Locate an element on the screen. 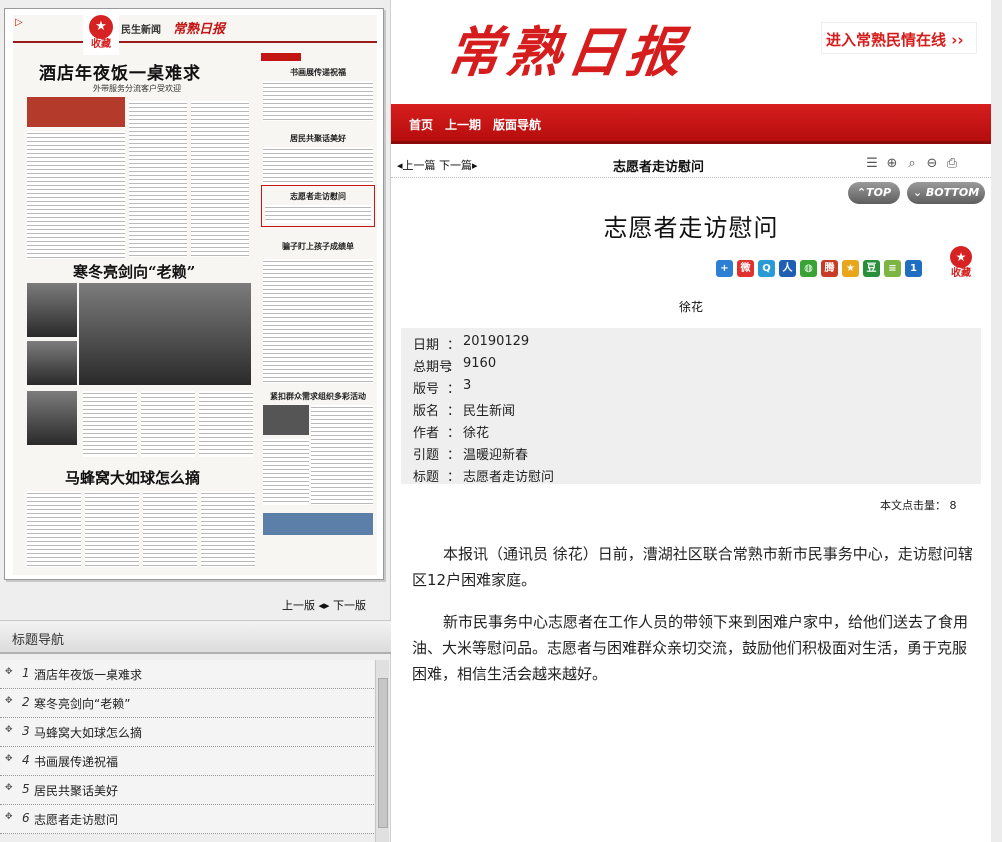 Image resolution: width=1002 pixels, height=842 pixels. paper-right-title-3: 志愿者走访慰问 is located at coordinates (318, 196).